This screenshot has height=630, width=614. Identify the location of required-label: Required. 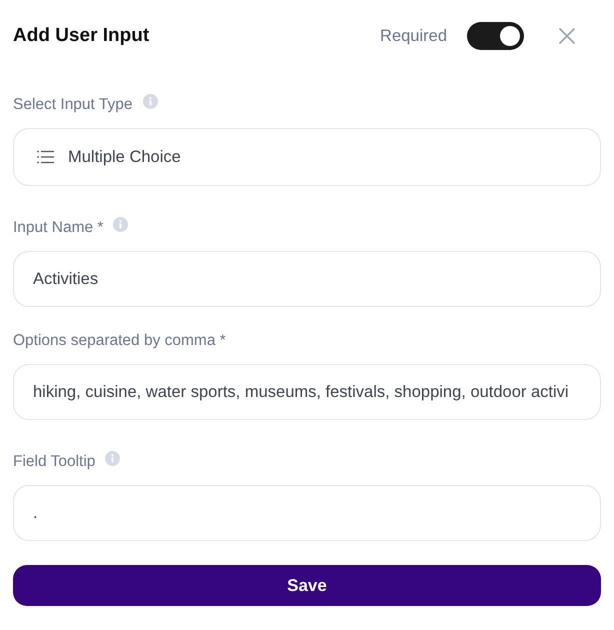
(413, 36).